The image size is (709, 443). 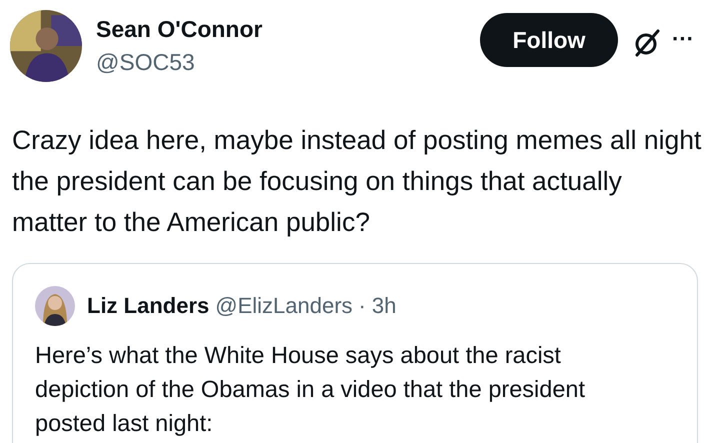 I want to click on quoted-author-handle: @ElizLanders, so click(x=284, y=306).